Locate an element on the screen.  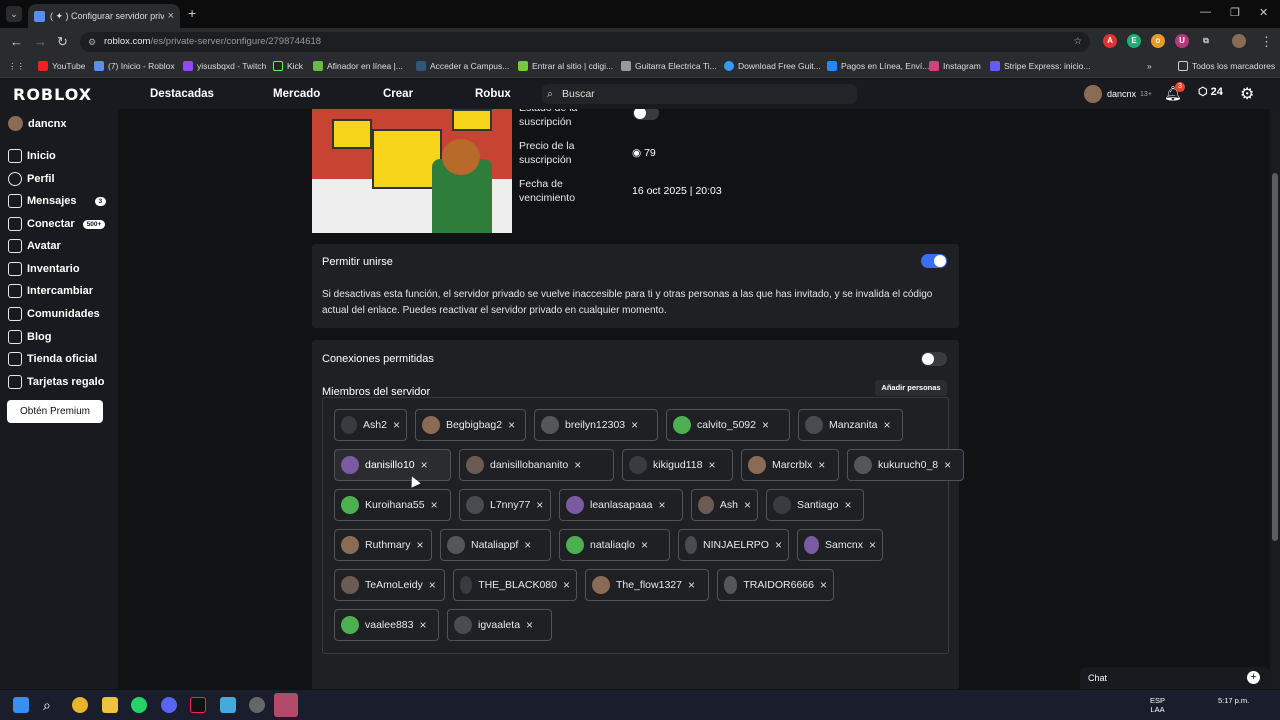
roblox-logo: ROBLOX is located at coordinates (52, 94).